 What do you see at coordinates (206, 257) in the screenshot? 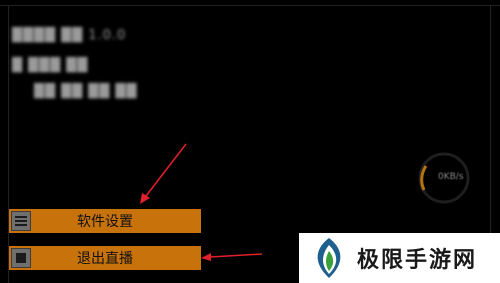
I see `arrow-to-exit-head` at bounding box center [206, 257].